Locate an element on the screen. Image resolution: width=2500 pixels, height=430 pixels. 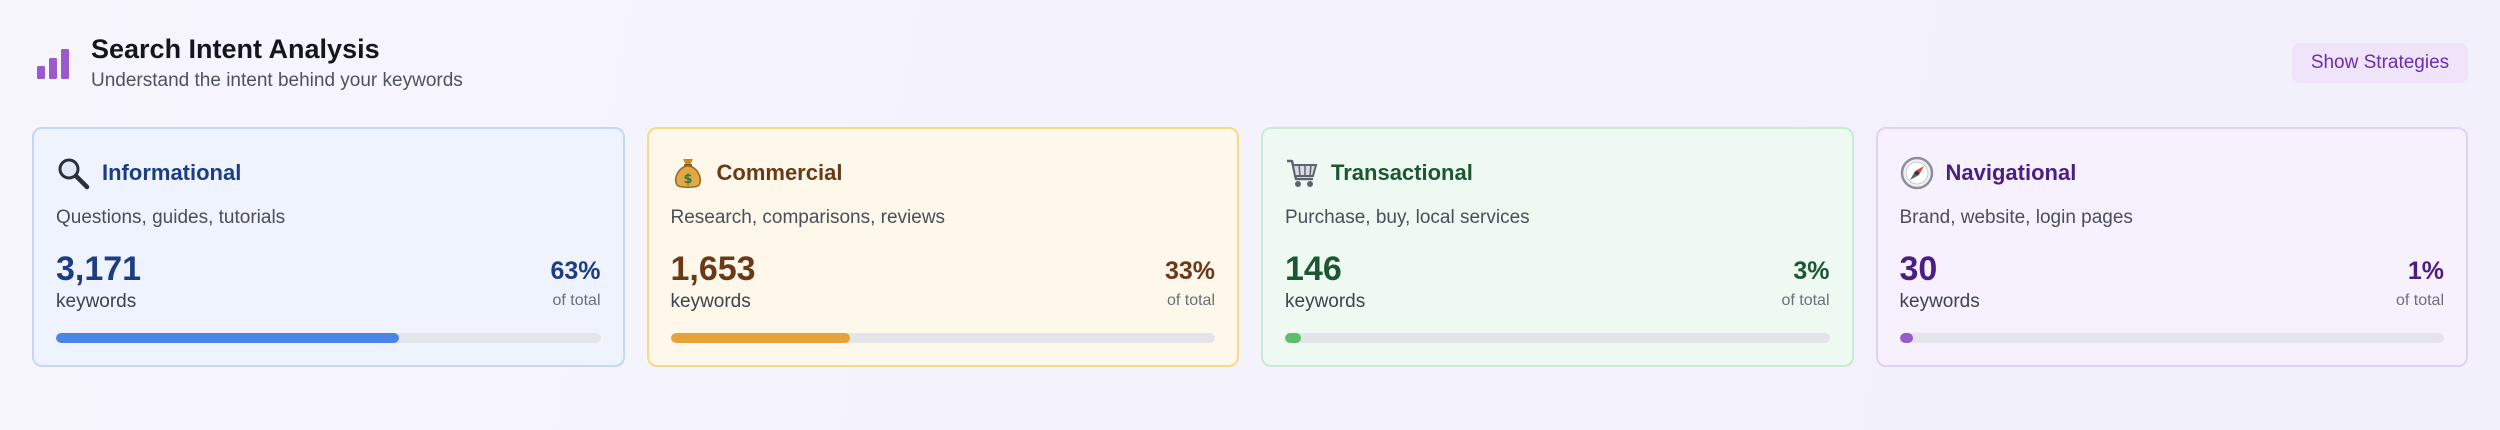
shopping-cart-icon is located at coordinates (1302, 173).